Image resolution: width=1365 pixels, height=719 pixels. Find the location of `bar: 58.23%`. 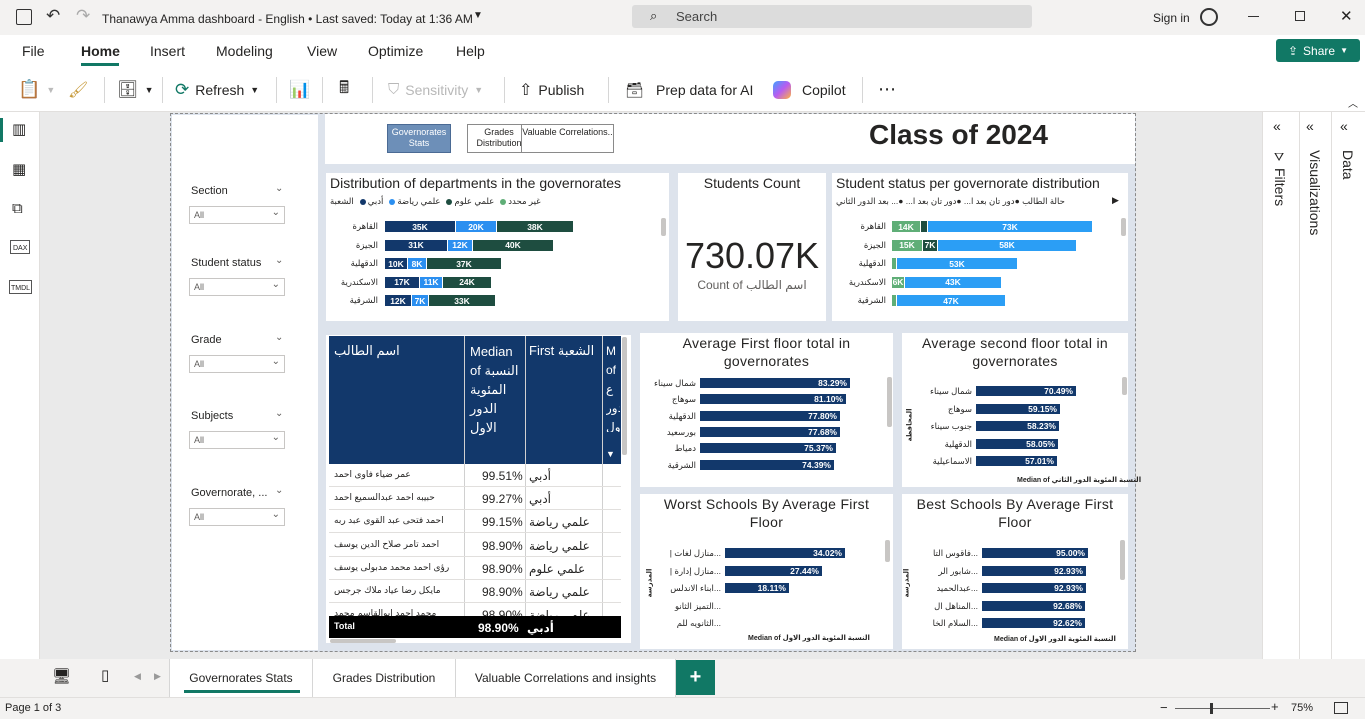

bar: 58.23% is located at coordinates (1017, 426).